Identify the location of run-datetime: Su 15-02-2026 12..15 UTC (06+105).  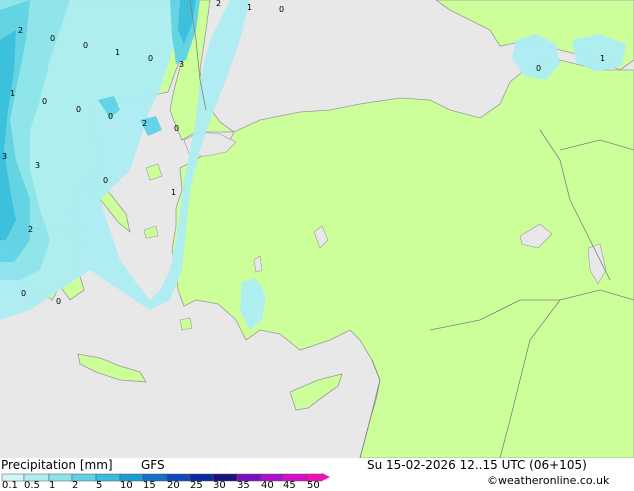
(477, 465).